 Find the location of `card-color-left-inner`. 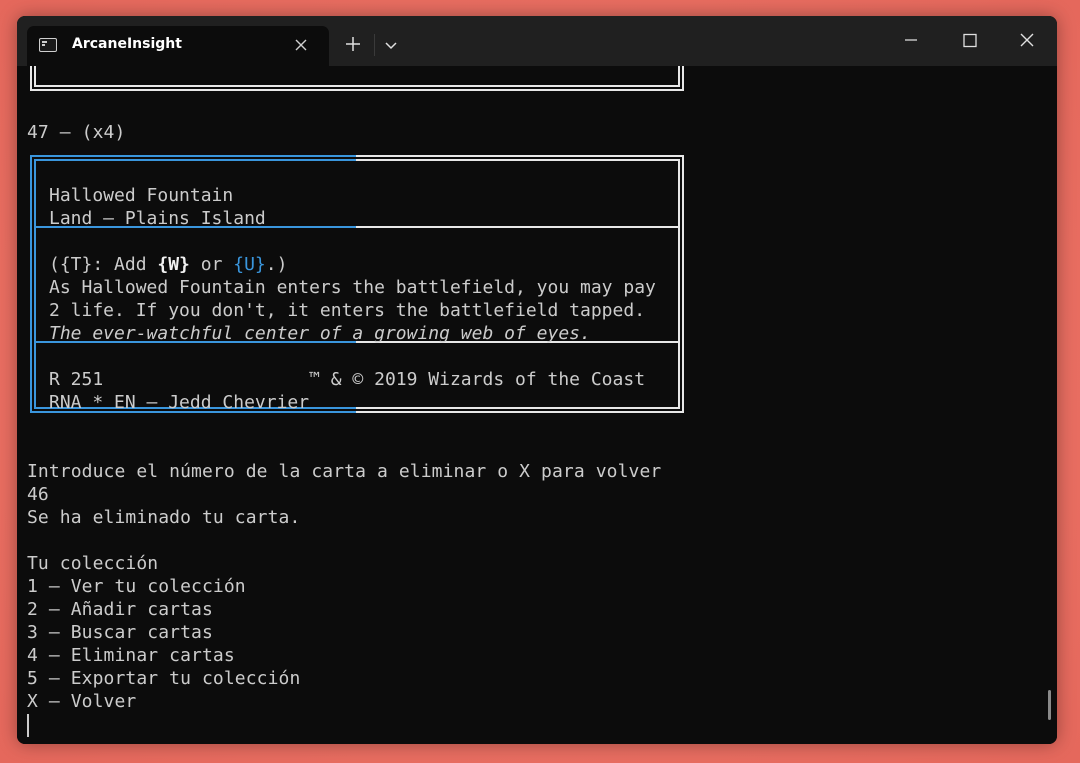

card-color-left-inner is located at coordinates (35, 284).